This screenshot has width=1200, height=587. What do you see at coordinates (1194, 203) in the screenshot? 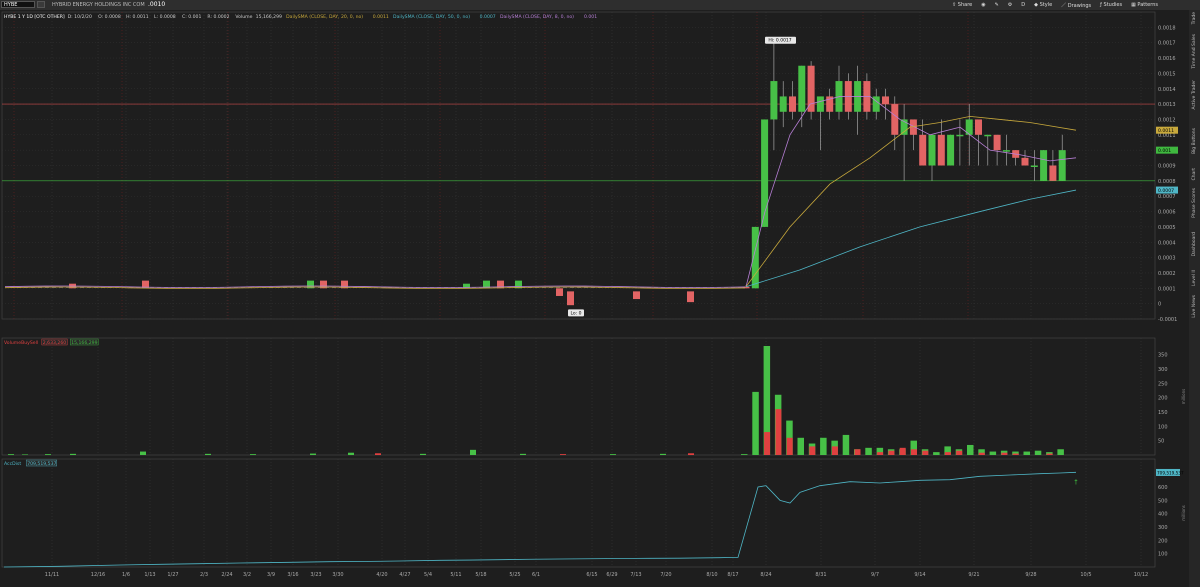
I see `sidebar-tab-phase-scores: Phase Scores` at bounding box center [1194, 203].